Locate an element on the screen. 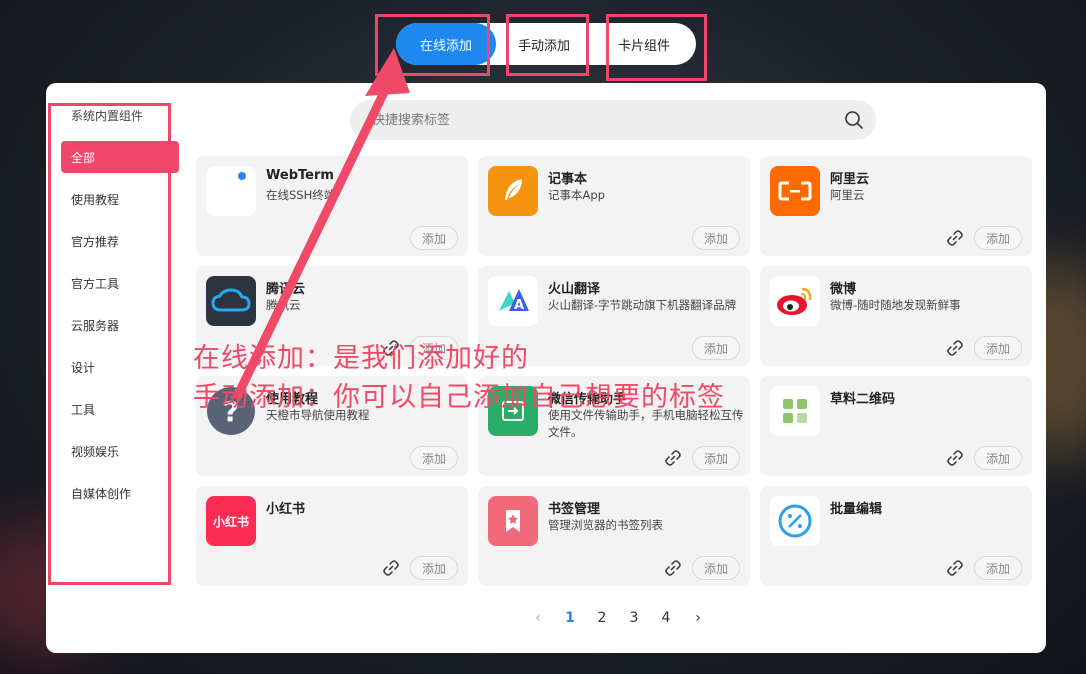 This screenshot has height=674, width=1086. widget-card: 阿里云 阿里云 添加 is located at coordinates (896, 206).